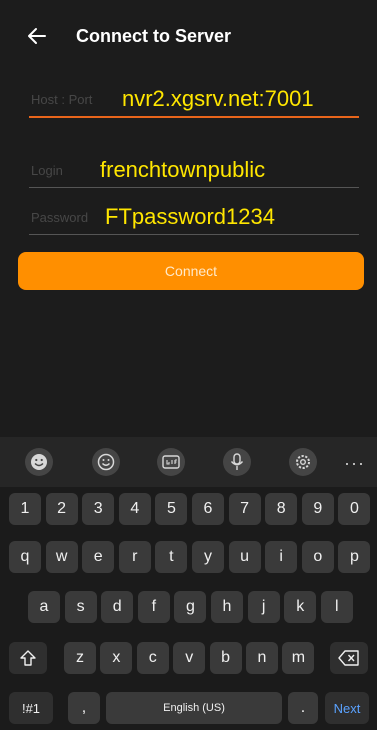 The width and height of the screenshot is (377, 730). I want to click on letter-row-1: qwertyuiop, so click(188, 557).